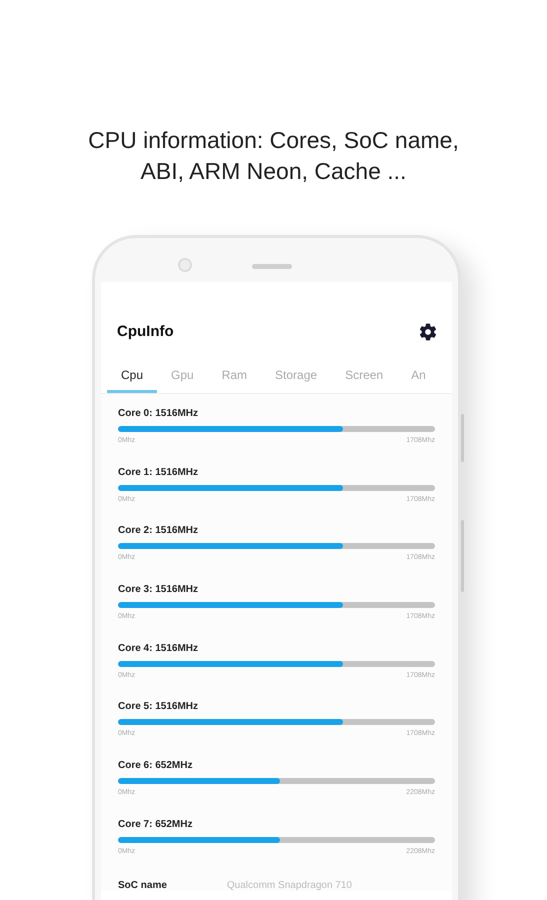  Describe the element at coordinates (159, 473) in the screenshot. I see `core-label: Core 1: 1516MHz` at that location.